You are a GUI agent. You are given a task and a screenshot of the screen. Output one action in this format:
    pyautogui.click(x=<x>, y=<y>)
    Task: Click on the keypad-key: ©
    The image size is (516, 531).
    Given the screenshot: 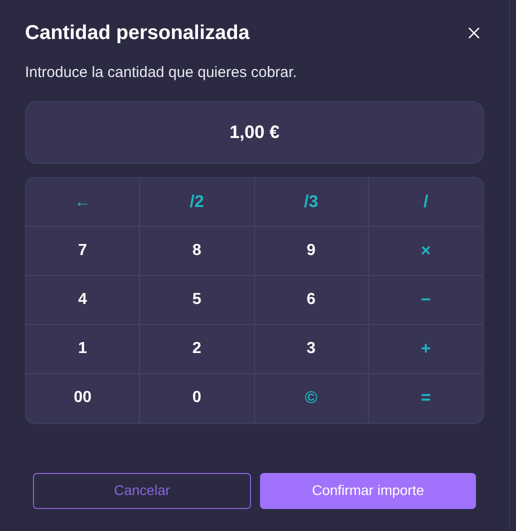 What is the action you would take?
    pyautogui.click(x=311, y=398)
    